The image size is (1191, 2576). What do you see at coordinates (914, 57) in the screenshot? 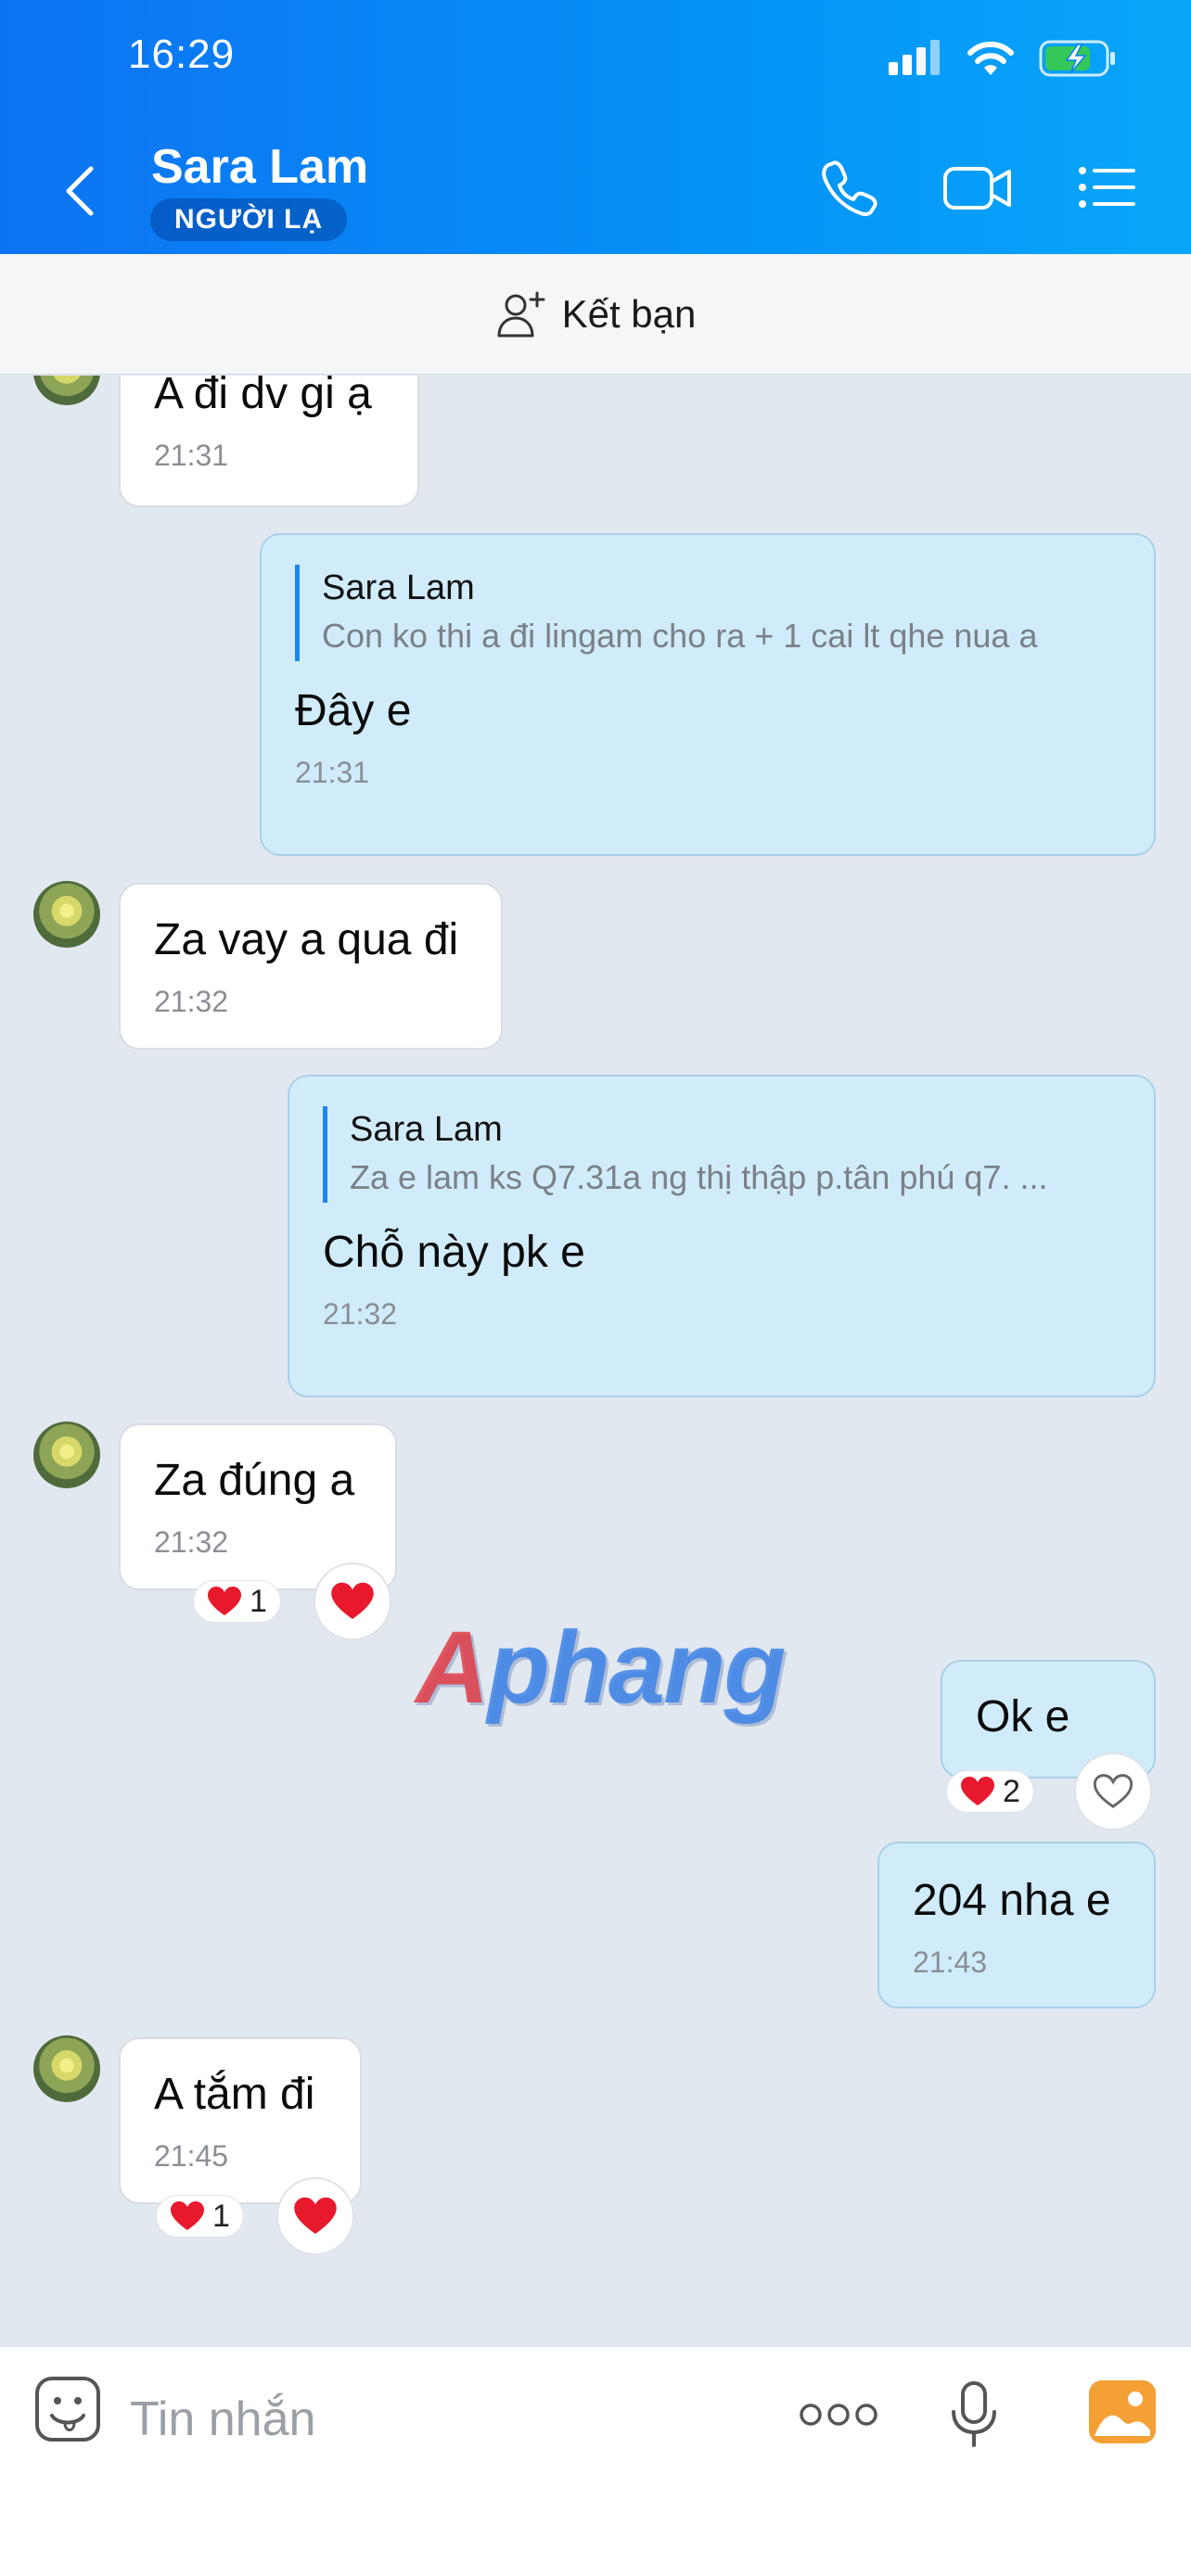
I see `signal-icon` at bounding box center [914, 57].